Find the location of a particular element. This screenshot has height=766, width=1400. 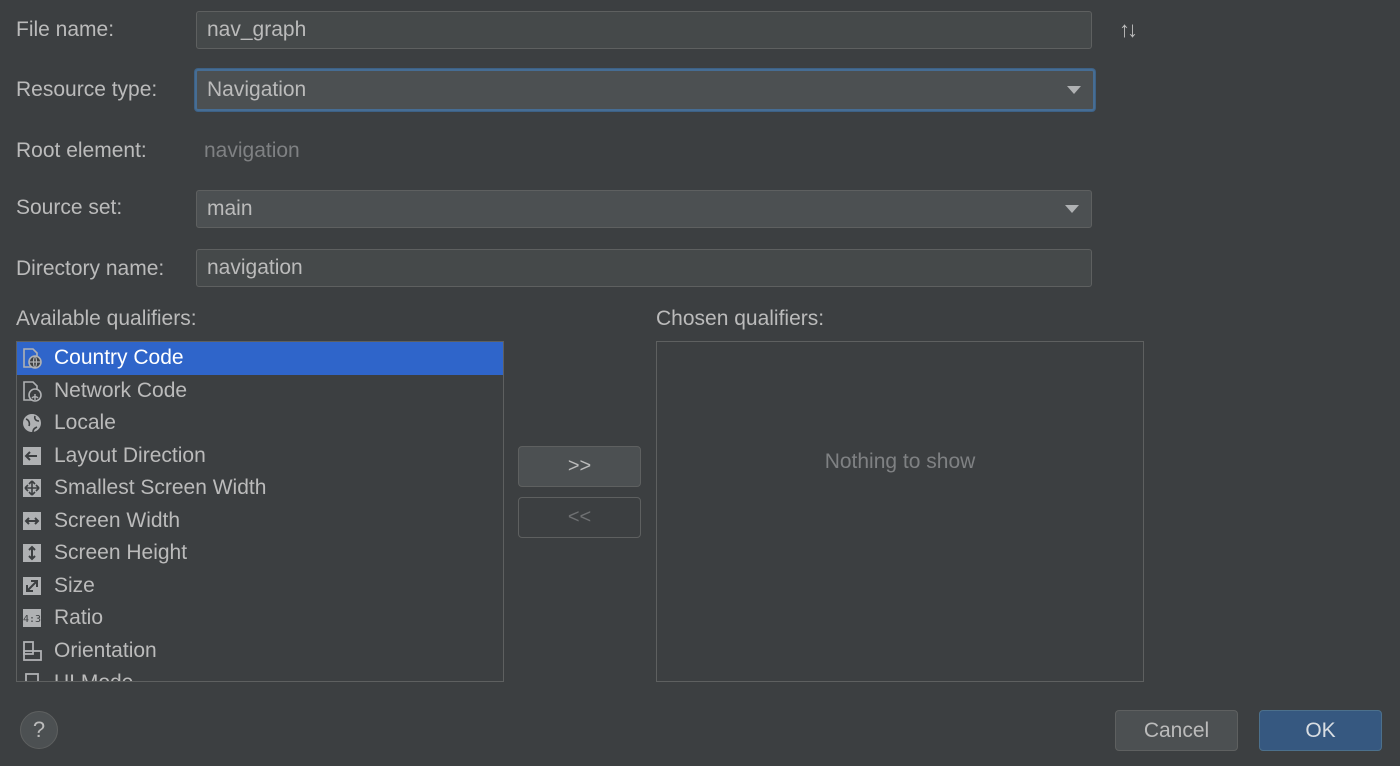

orientation-icon is located at coordinates (32, 651).